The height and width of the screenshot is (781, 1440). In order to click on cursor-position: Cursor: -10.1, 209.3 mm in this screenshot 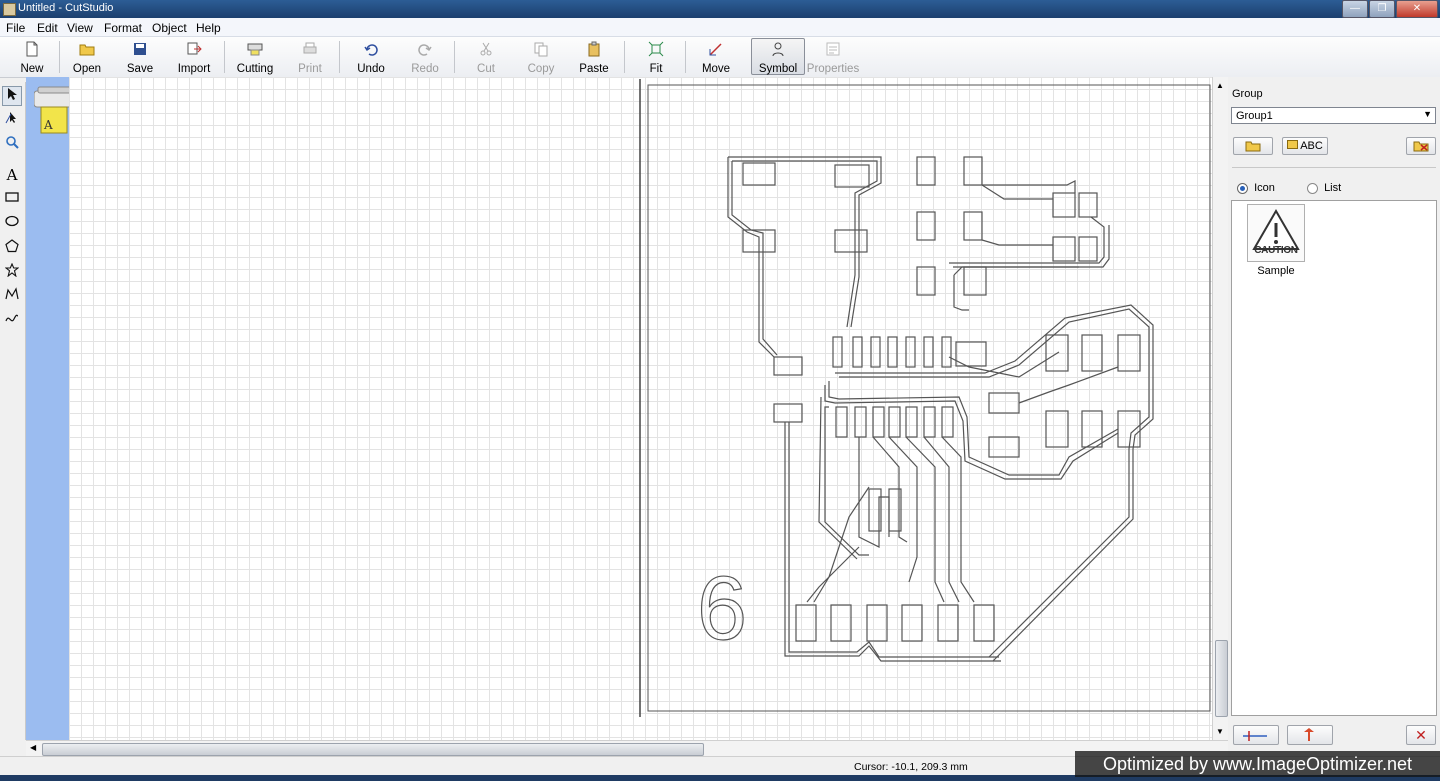, I will do `click(911, 767)`.